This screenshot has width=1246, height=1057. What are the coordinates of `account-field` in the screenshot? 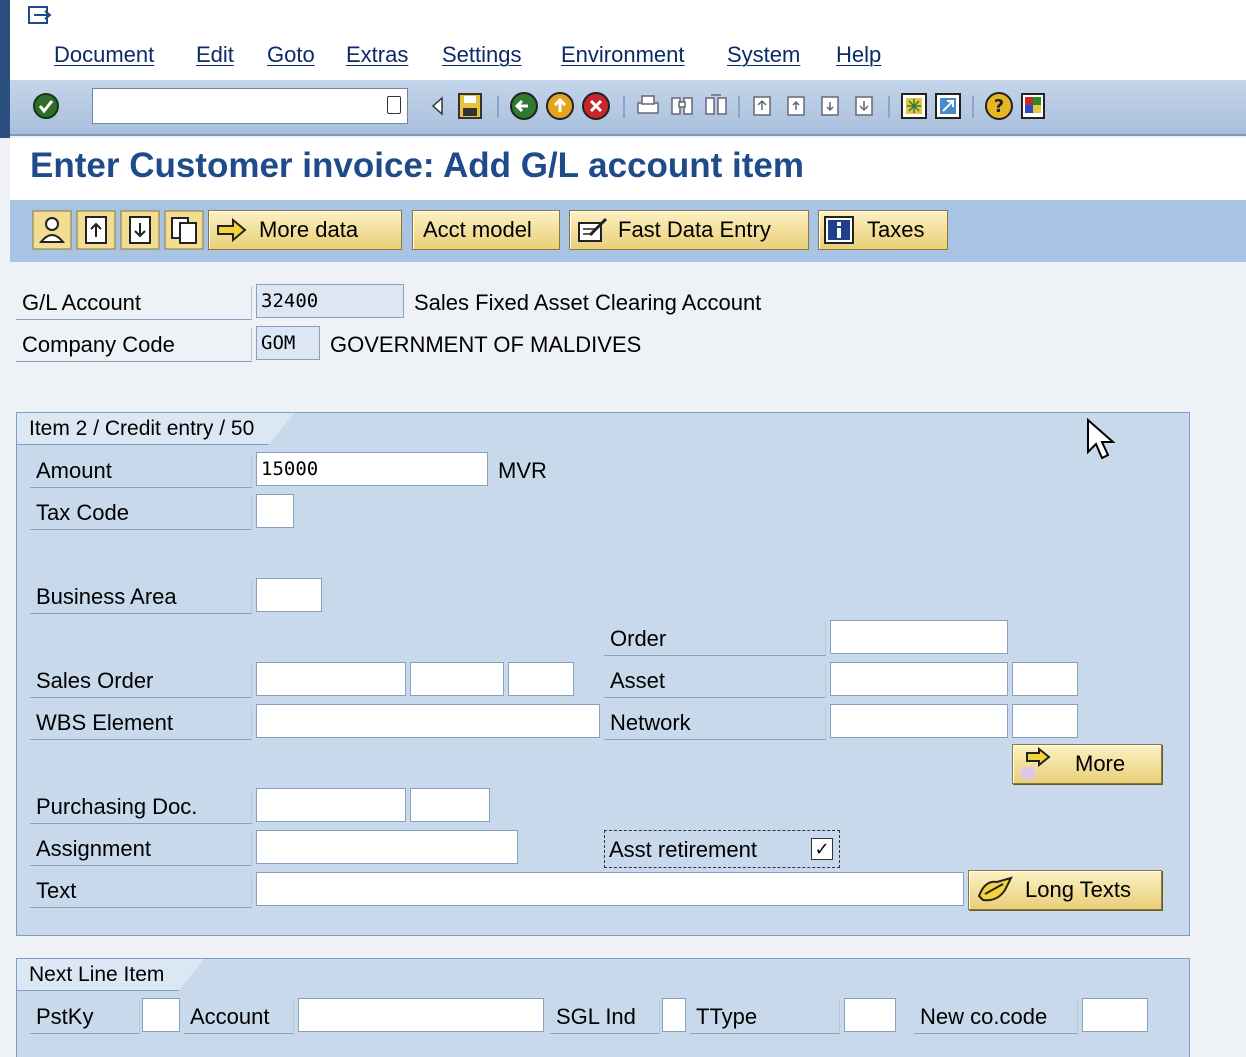 It's located at (421, 1015).